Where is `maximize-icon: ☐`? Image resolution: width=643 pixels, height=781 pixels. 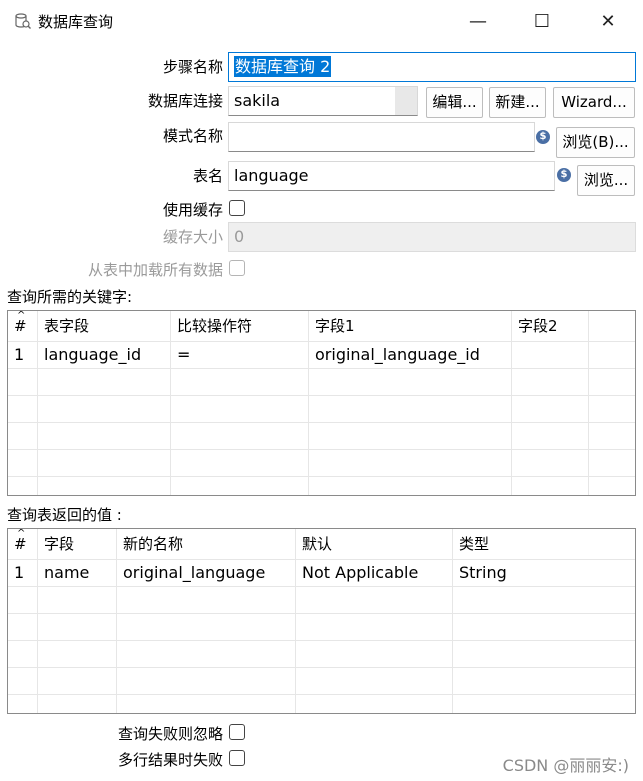
maximize-icon: ☐ is located at coordinates (542, 21).